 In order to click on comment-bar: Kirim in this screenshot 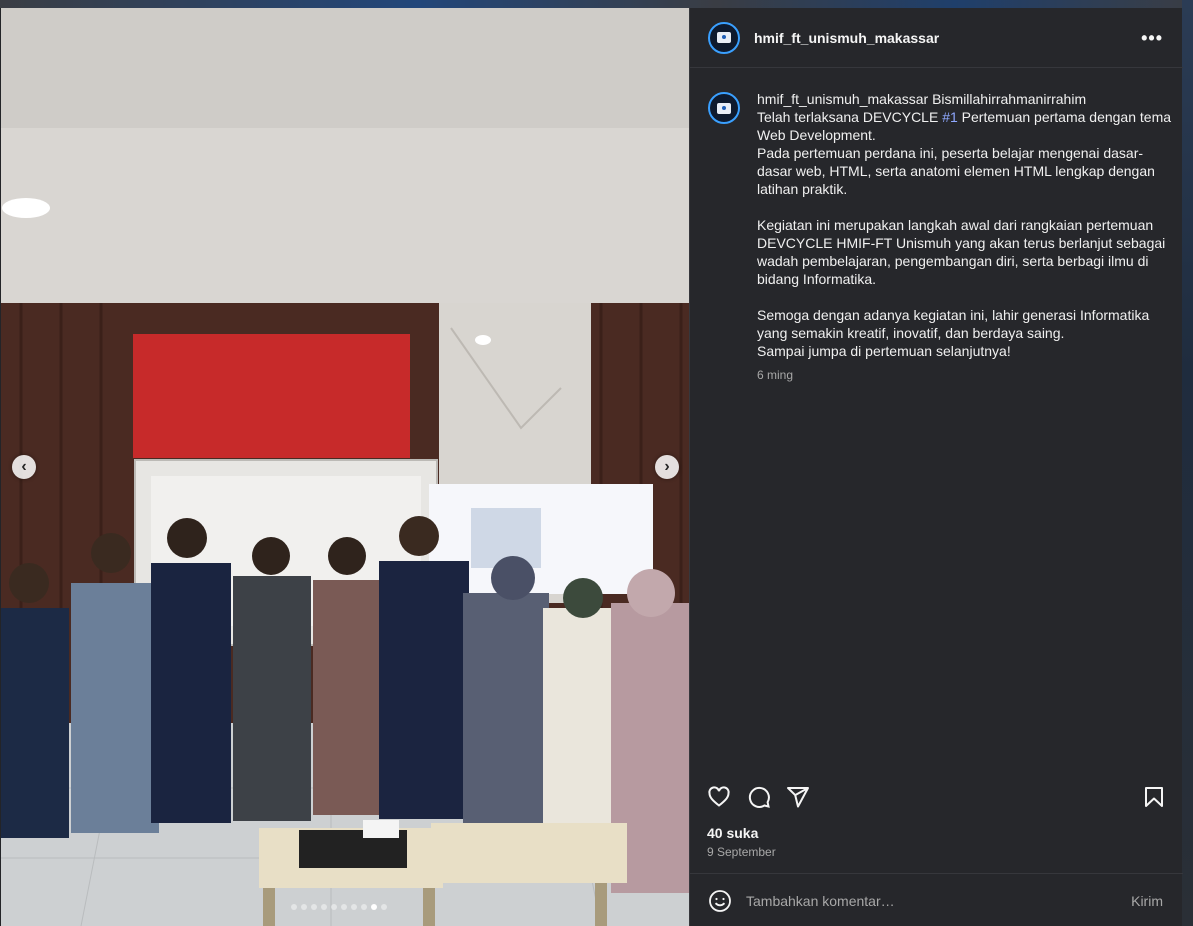, I will do `click(936, 899)`.